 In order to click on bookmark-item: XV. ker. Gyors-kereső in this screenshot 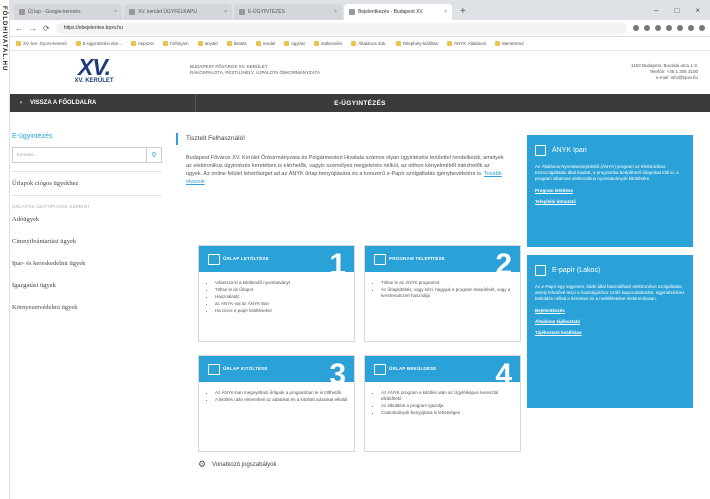, I will do `click(41, 43)`.